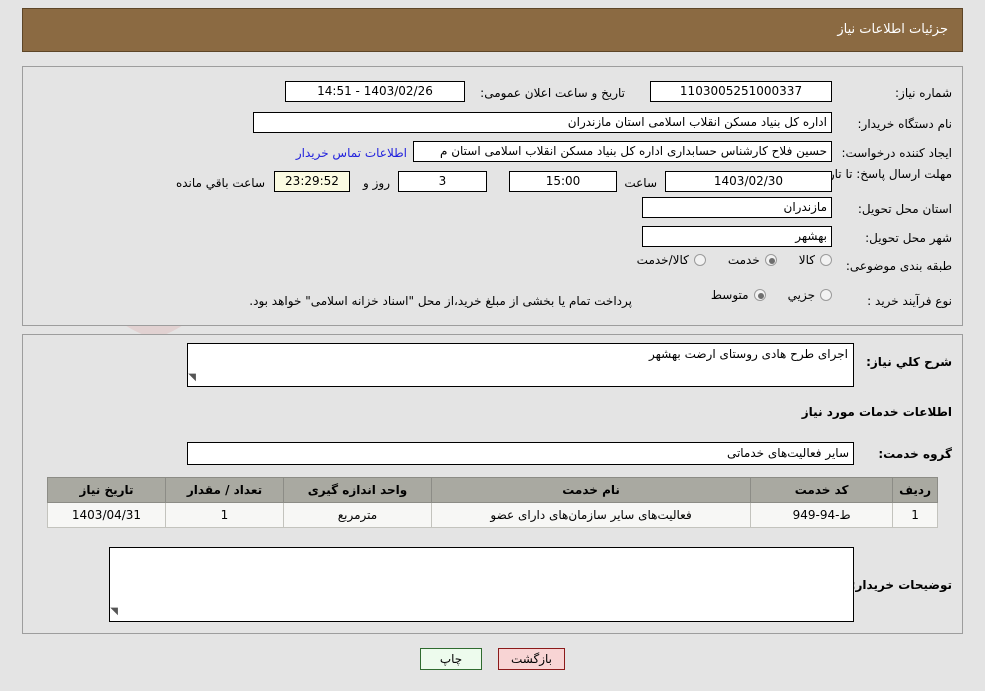 The width and height of the screenshot is (985, 691). I want to click on category-option-label: خدمت, so click(743, 260).